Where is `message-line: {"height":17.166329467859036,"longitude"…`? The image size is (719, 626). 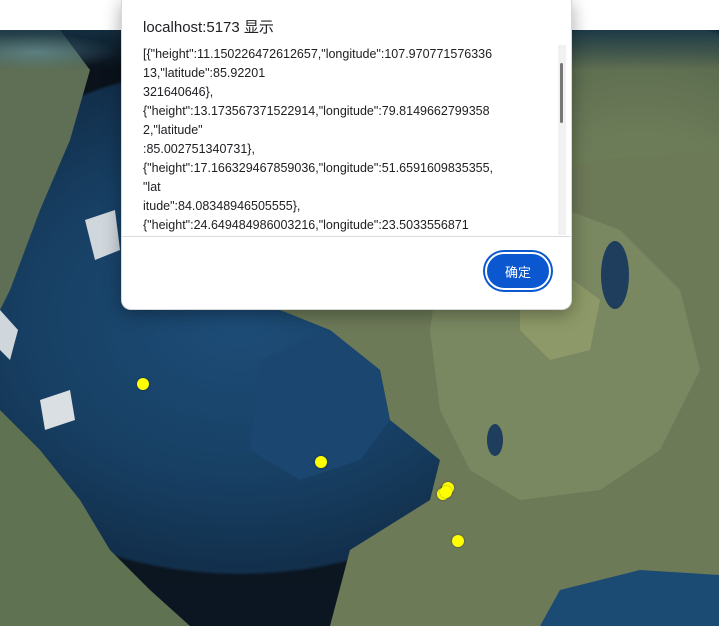
message-line: {"height":17.166329467859036,"longitude"… is located at coordinates (318, 168).